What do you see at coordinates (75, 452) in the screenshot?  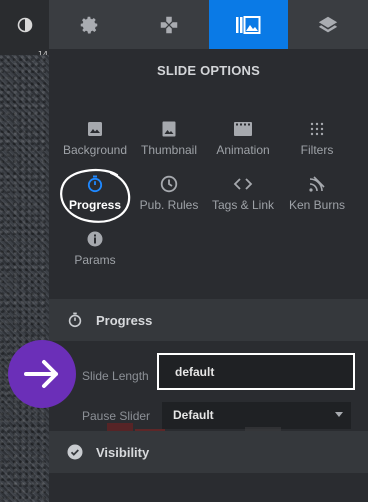 I see `check-circle-icon` at bounding box center [75, 452].